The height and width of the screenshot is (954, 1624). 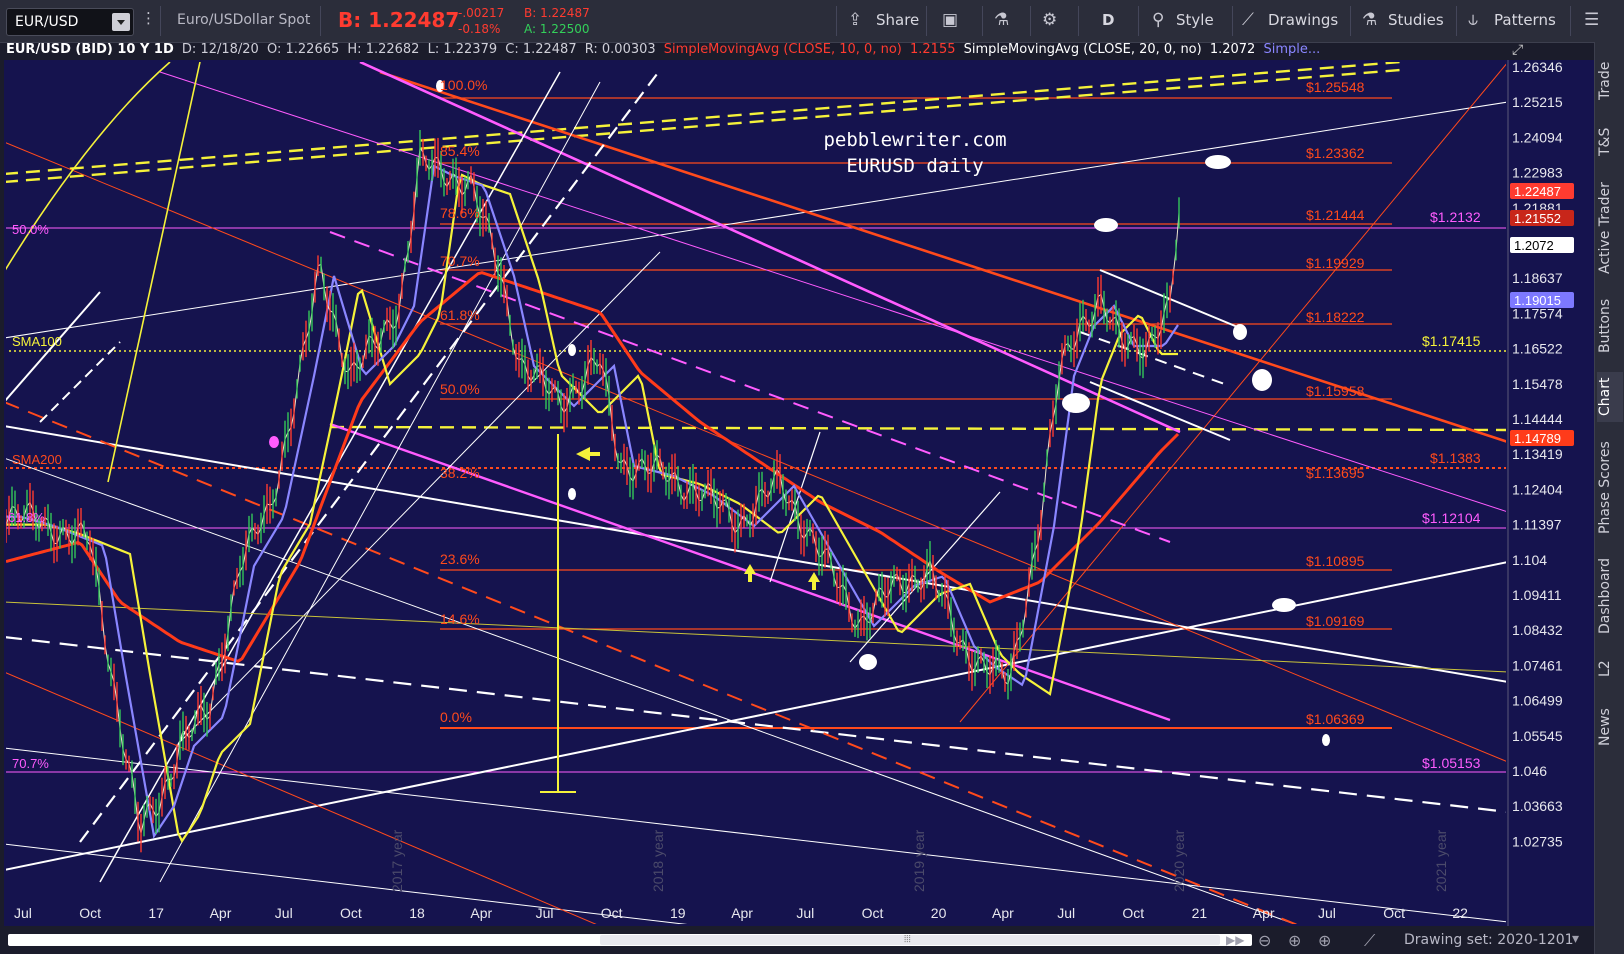 I want to click on fib-label: 70.7%, so click(x=460, y=261).